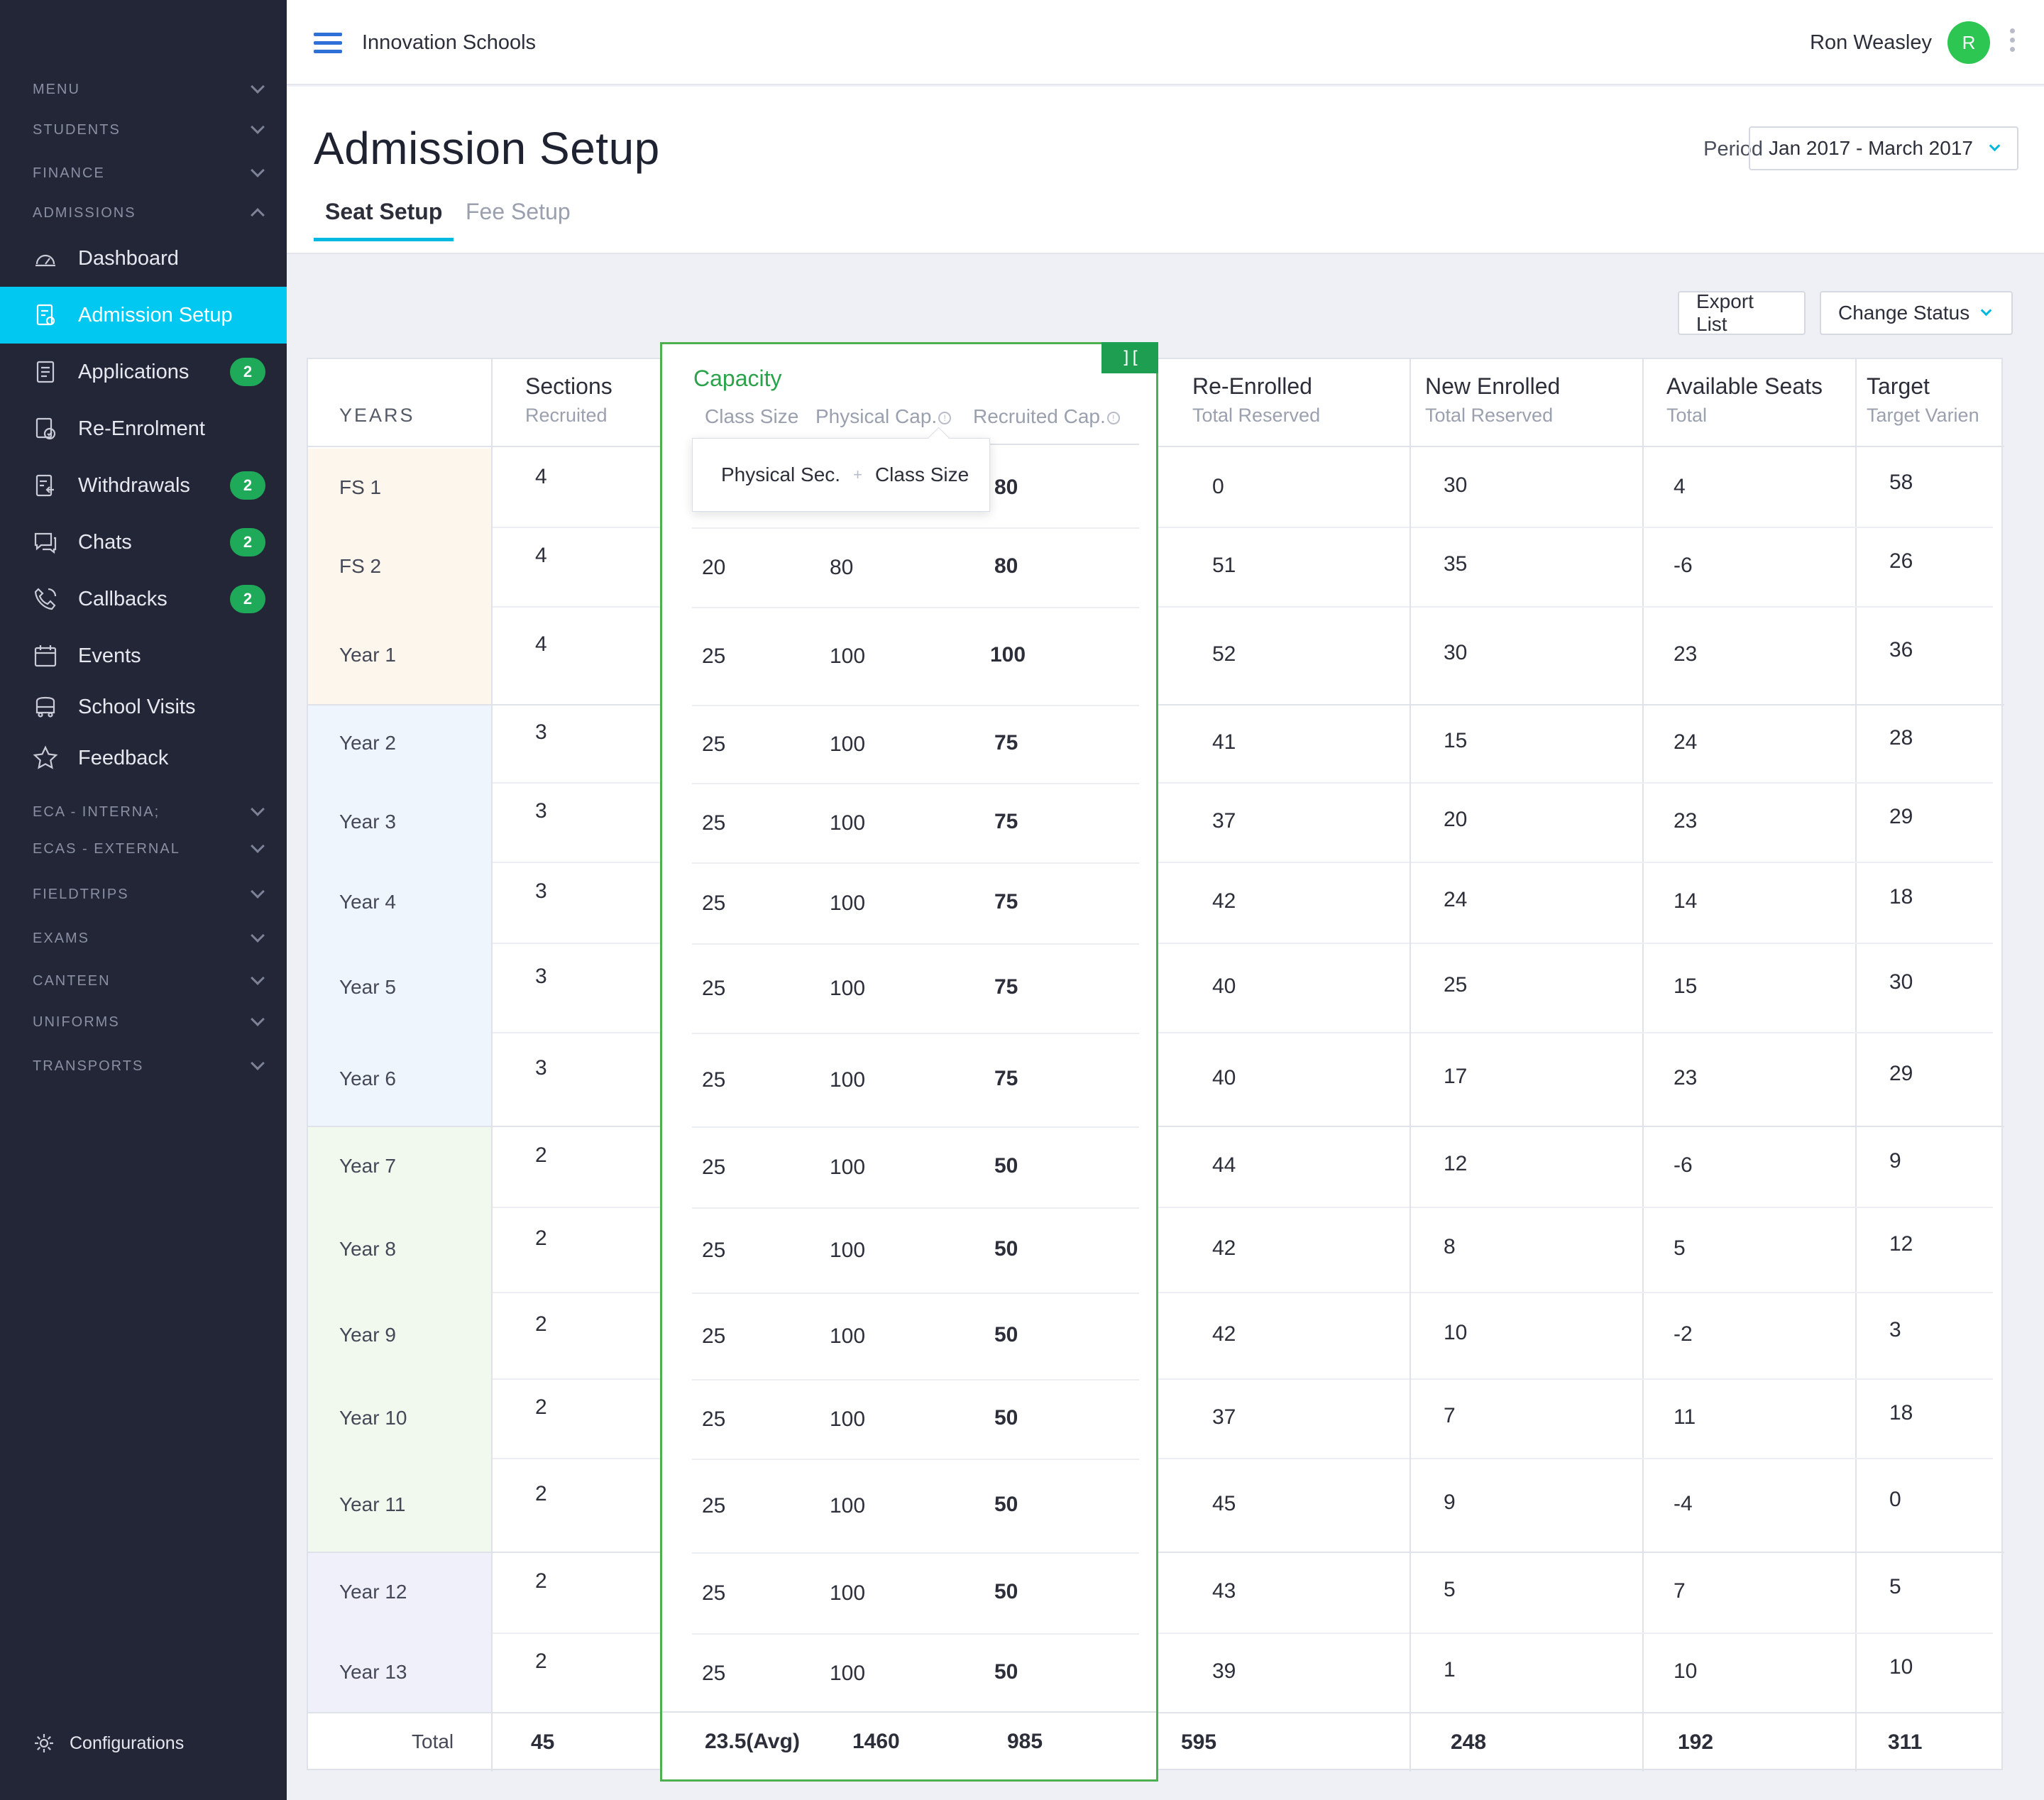 The height and width of the screenshot is (1800, 2044). I want to click on new-enrolled-value: 25, so click(1456, 985).